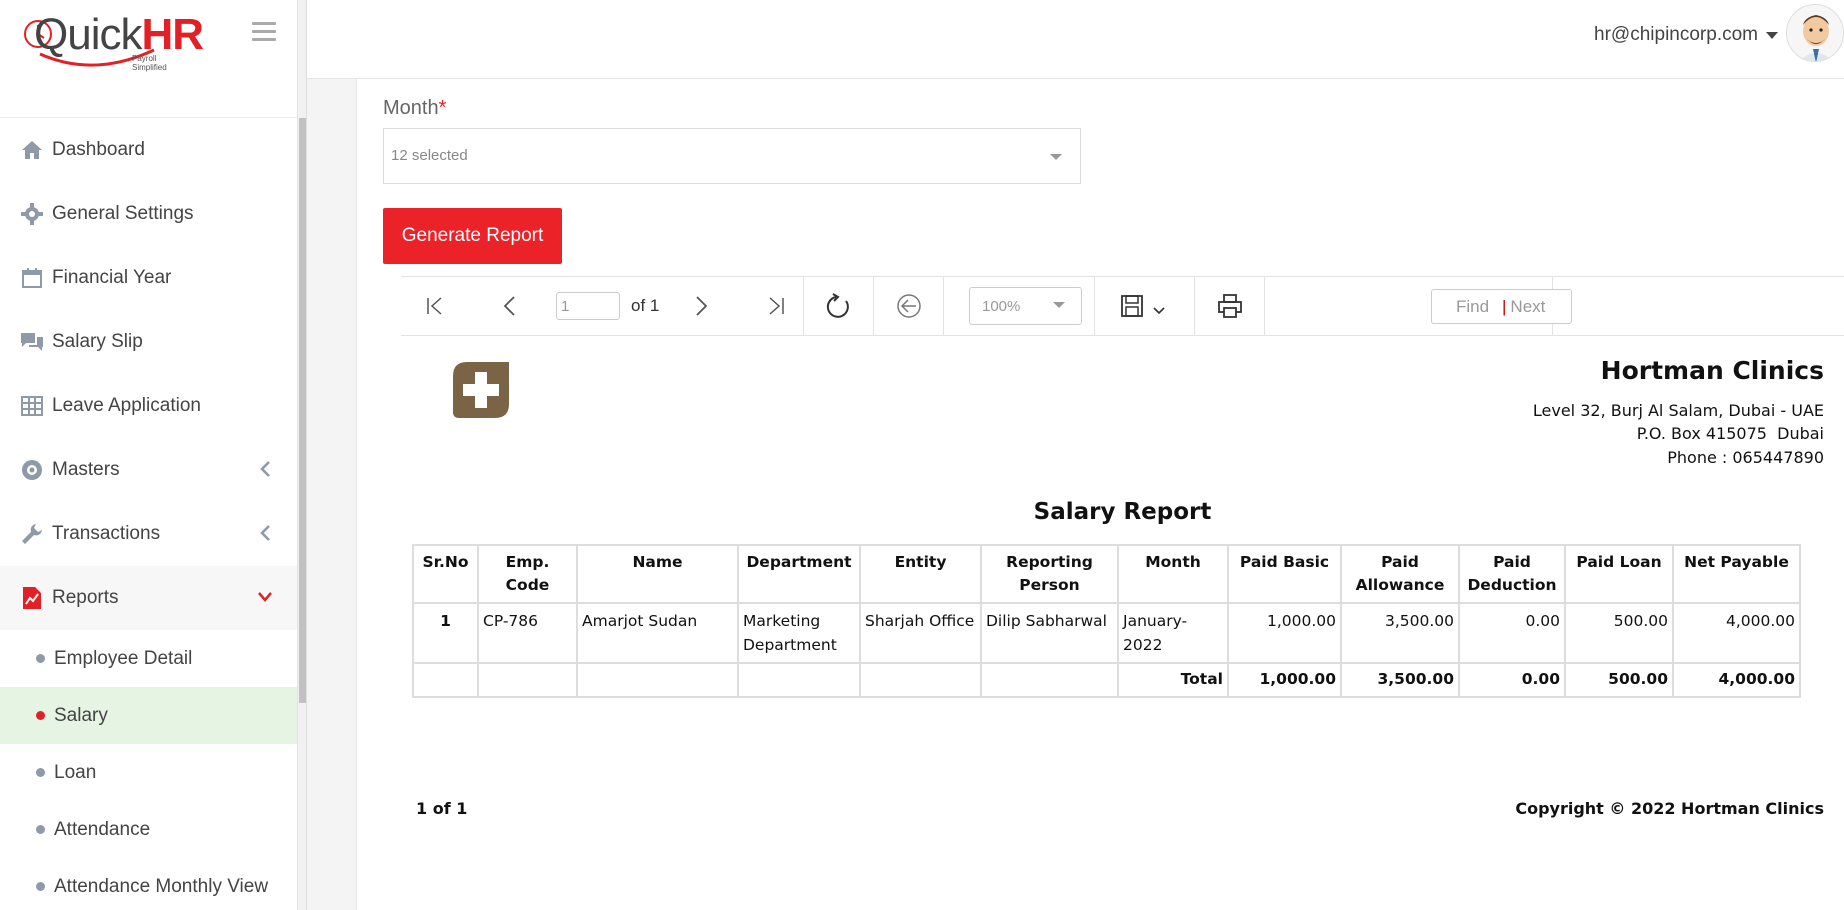 The image size is (1844, 910). What do you see at coordinates (411, 108) in the screenshot?
I see `month-label-text: Month` at bounding box center [411, 108].